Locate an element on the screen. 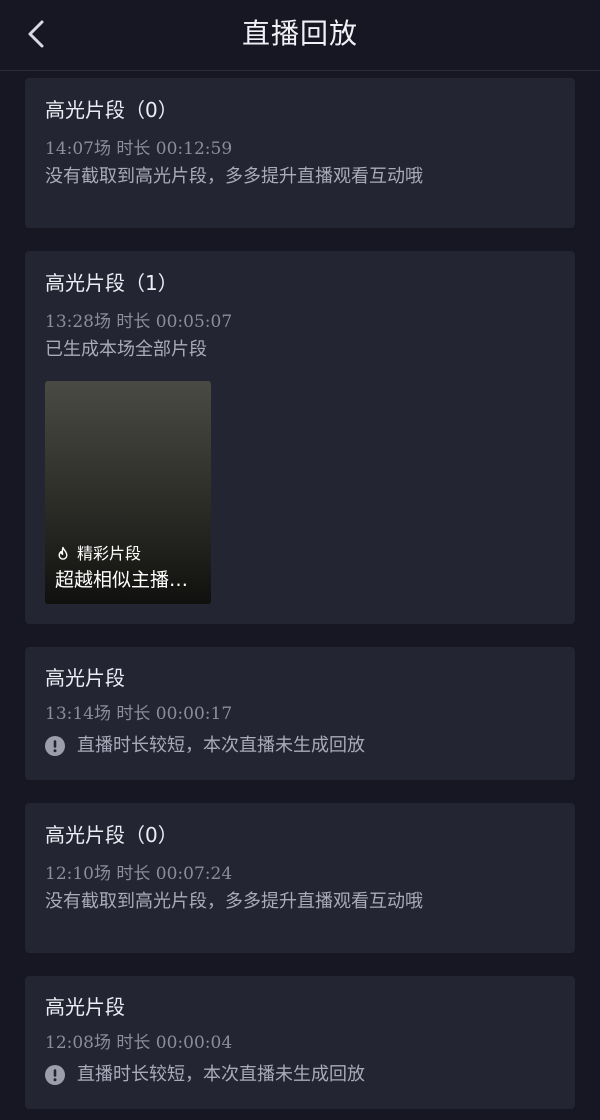 The width and height of the screenshot is (600, 1120). replay-card: 高光片段 12:08场 时长 00:00:04 直播时长较短，本次直播未生成回放 is located at coordinates (300, 1042).